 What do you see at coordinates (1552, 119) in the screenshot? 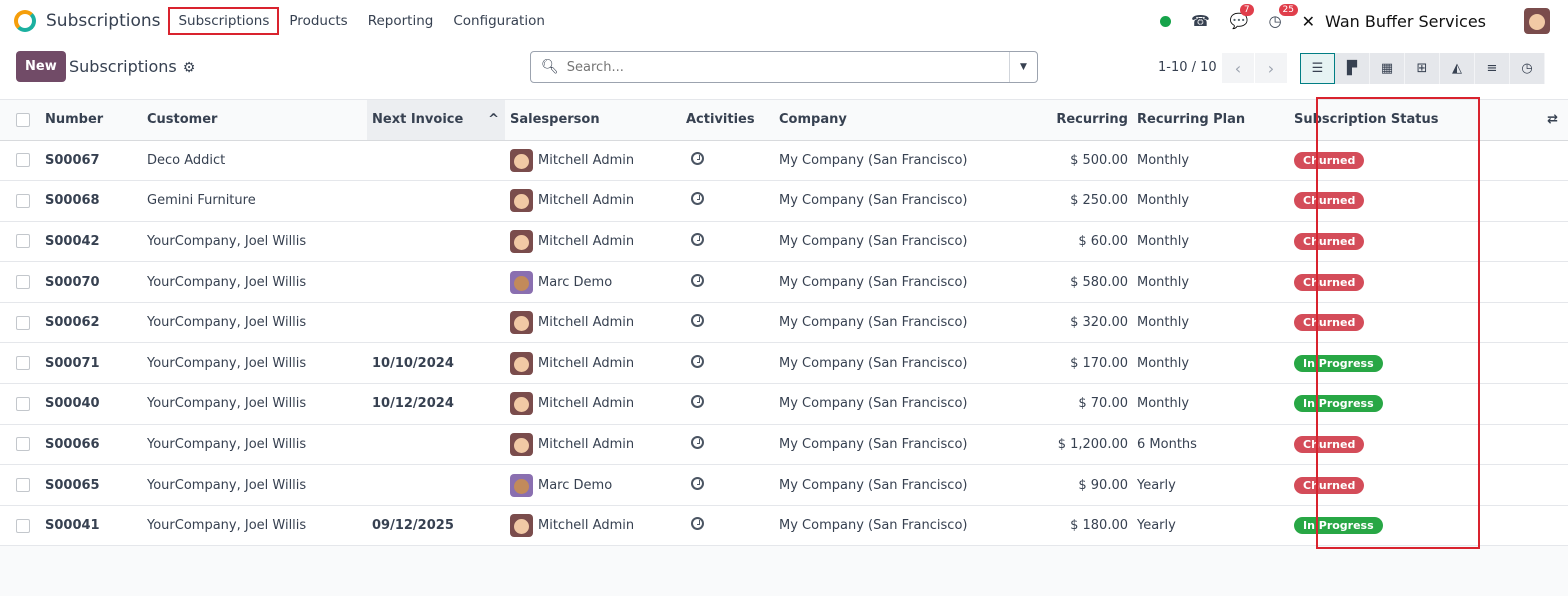
I see `optional-columns-icon: ⇄` at bounding box center [1552, 119].